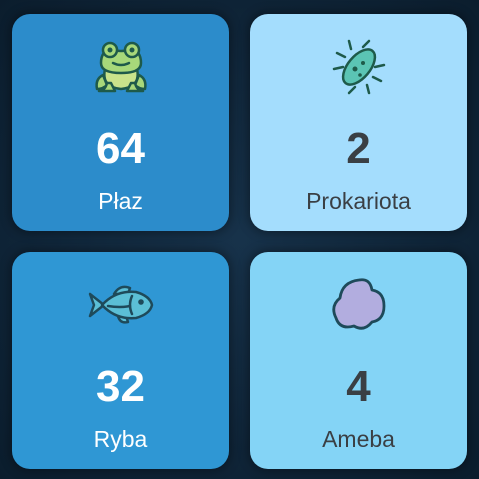 The width and height of the screenshot is (479, 479). I want to click on amoeba-icon, so click(358, 305).